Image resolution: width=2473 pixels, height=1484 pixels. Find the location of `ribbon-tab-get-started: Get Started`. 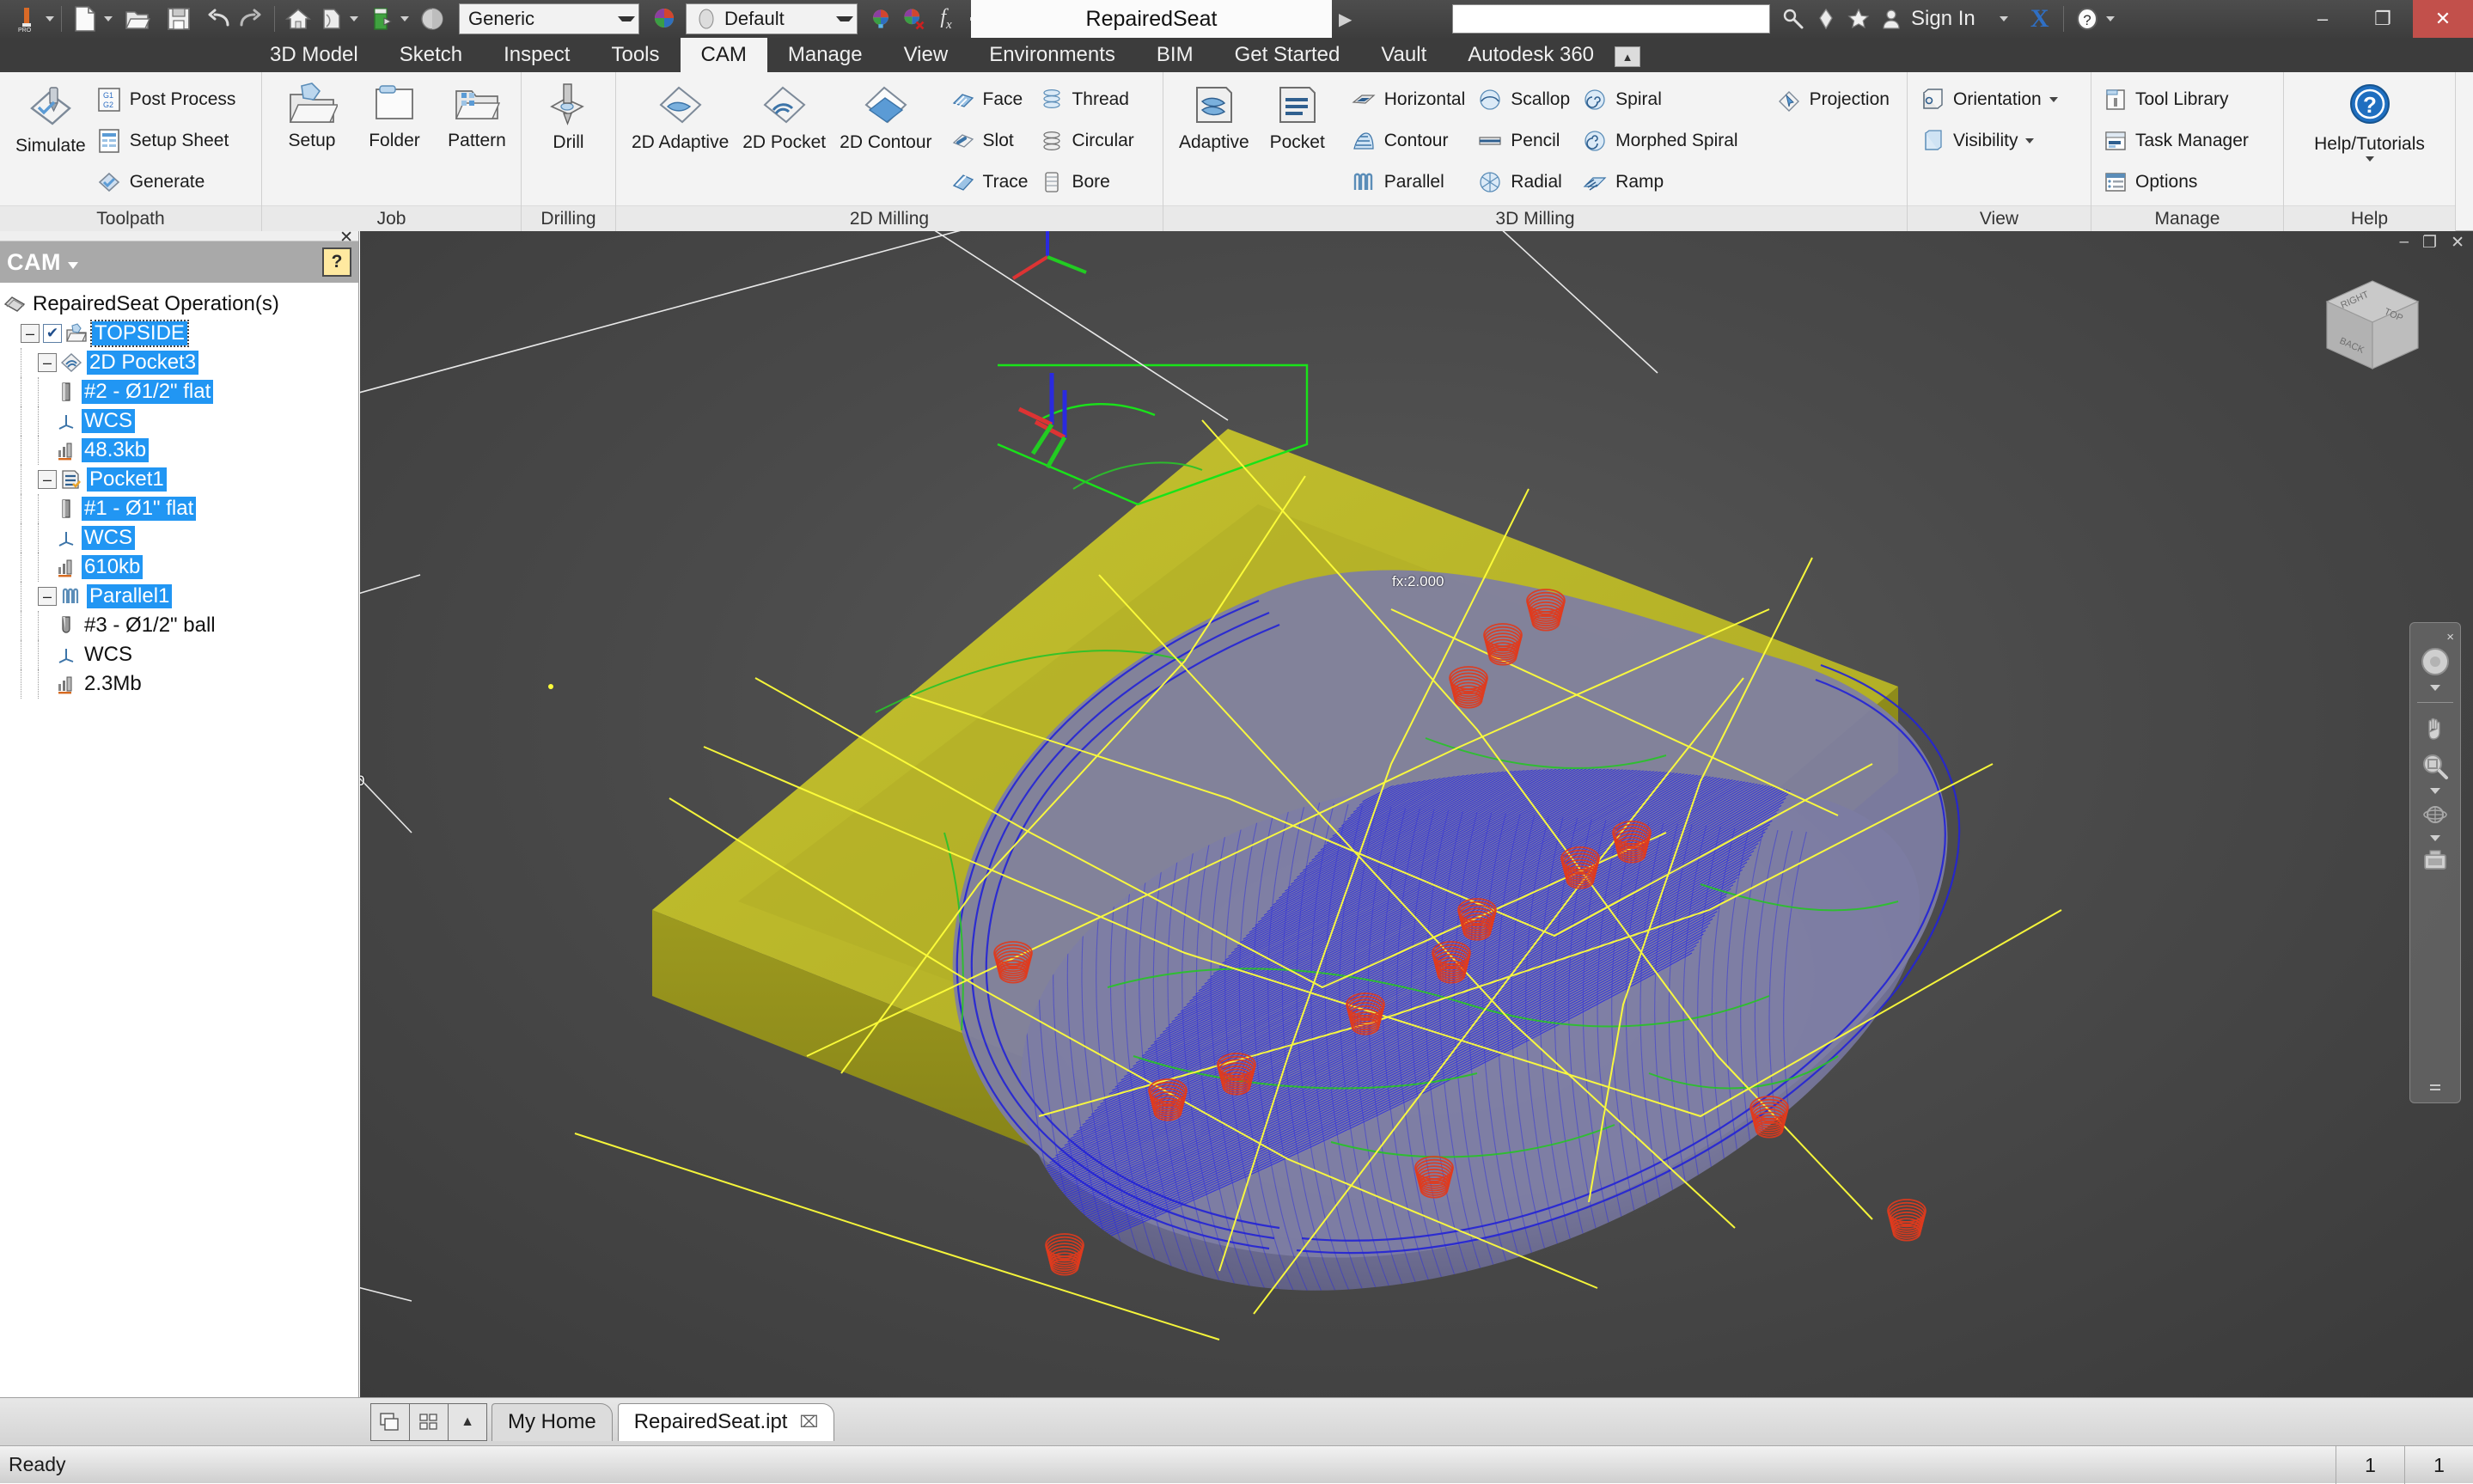

ribbon-tab-get-started: Get Started is located at coordinates (1288, 55).